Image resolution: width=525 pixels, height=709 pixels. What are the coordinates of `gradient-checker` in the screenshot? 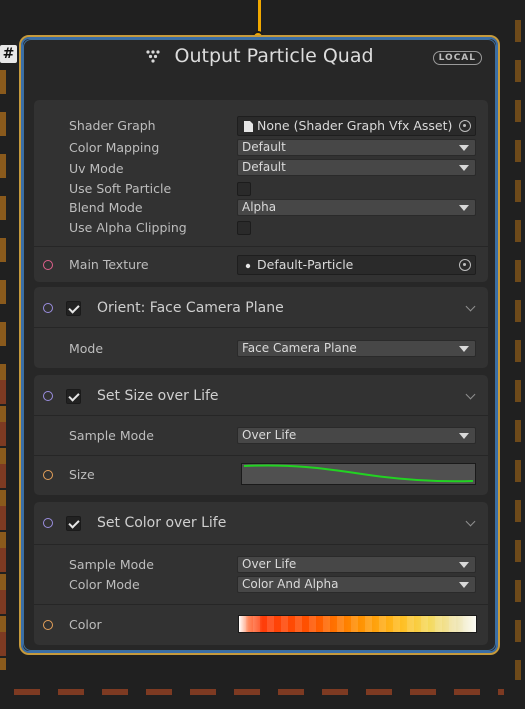 It's located at (357, 624).